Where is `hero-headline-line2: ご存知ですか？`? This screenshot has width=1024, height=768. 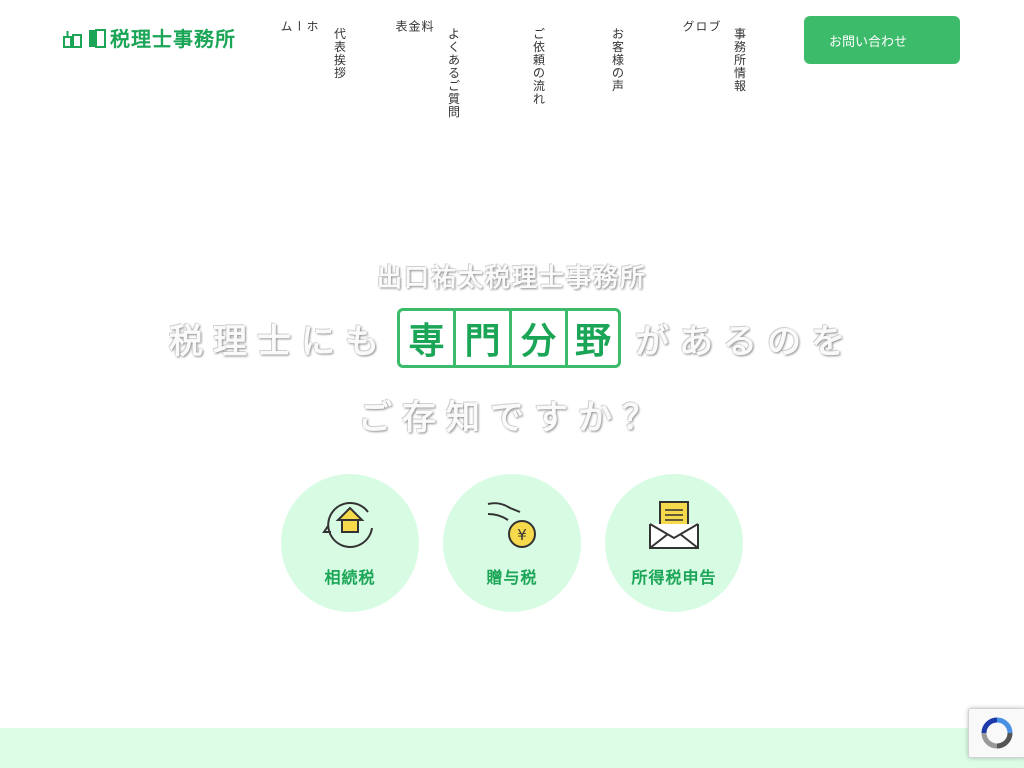
hero-headline-line2: ご存知ですか？ is located at coordinates (512, 414).